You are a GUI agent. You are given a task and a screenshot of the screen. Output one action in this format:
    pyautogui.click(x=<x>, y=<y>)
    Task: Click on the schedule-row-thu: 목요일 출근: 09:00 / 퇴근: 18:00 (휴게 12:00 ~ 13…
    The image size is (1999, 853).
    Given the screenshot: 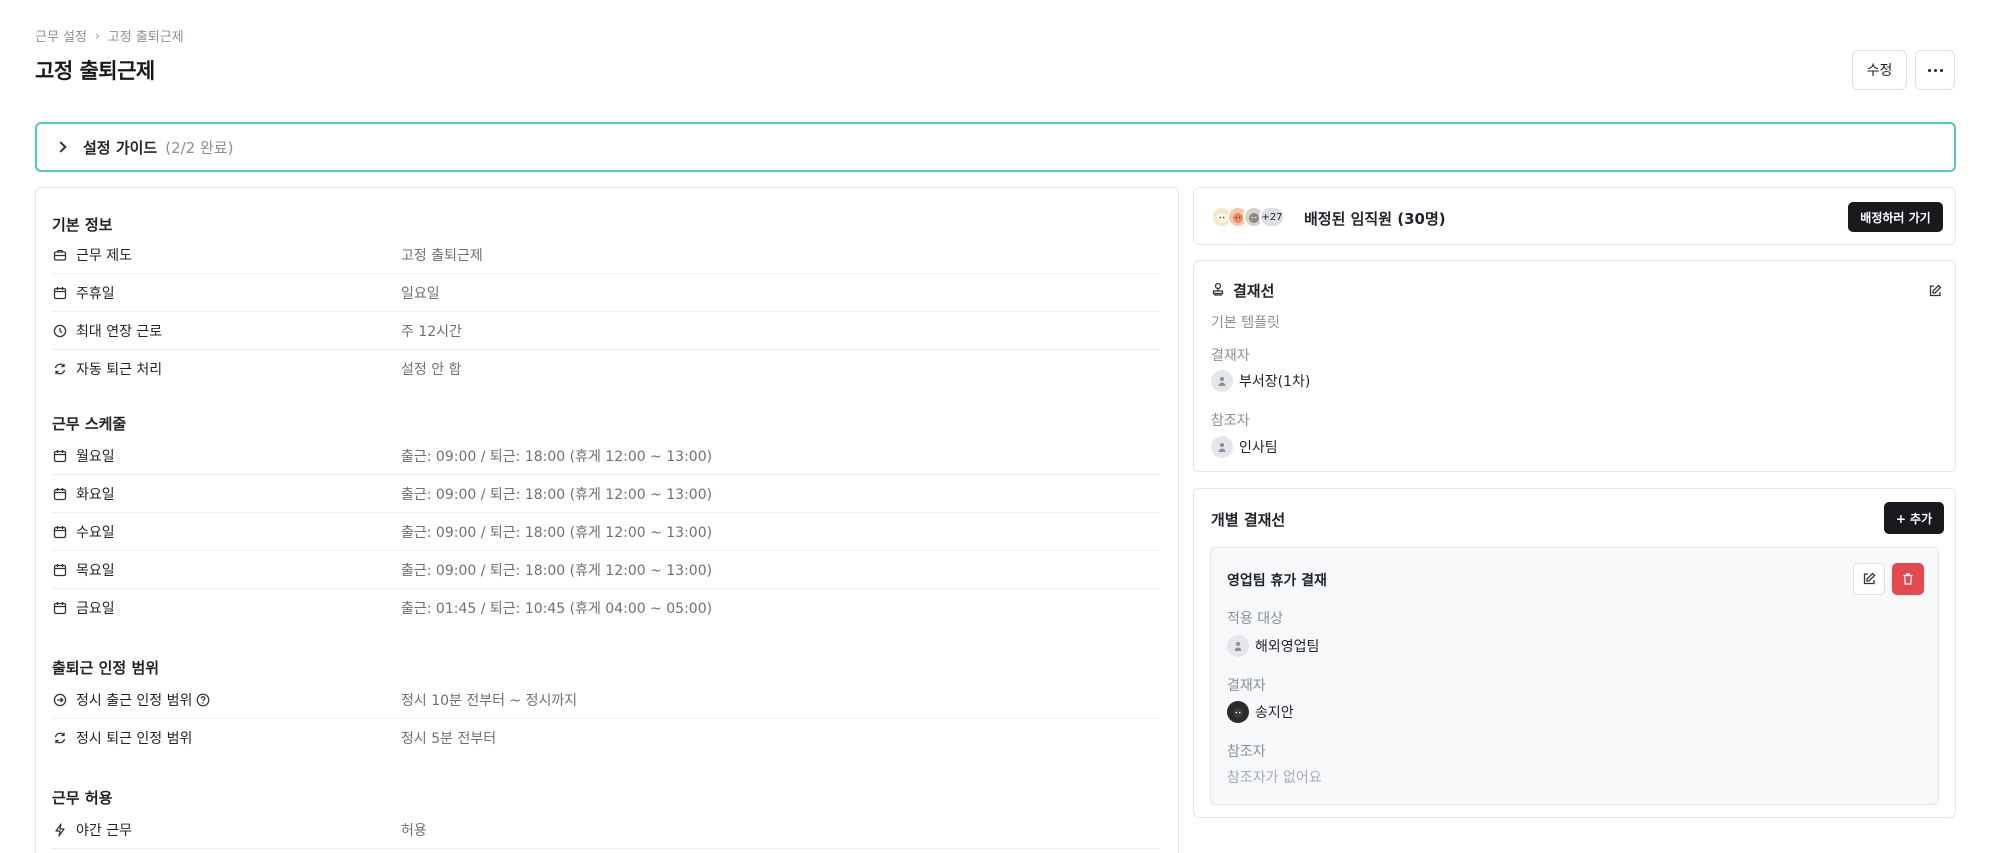 What is the action you would take?
    pyautogui.click(x=606, y=570)
    